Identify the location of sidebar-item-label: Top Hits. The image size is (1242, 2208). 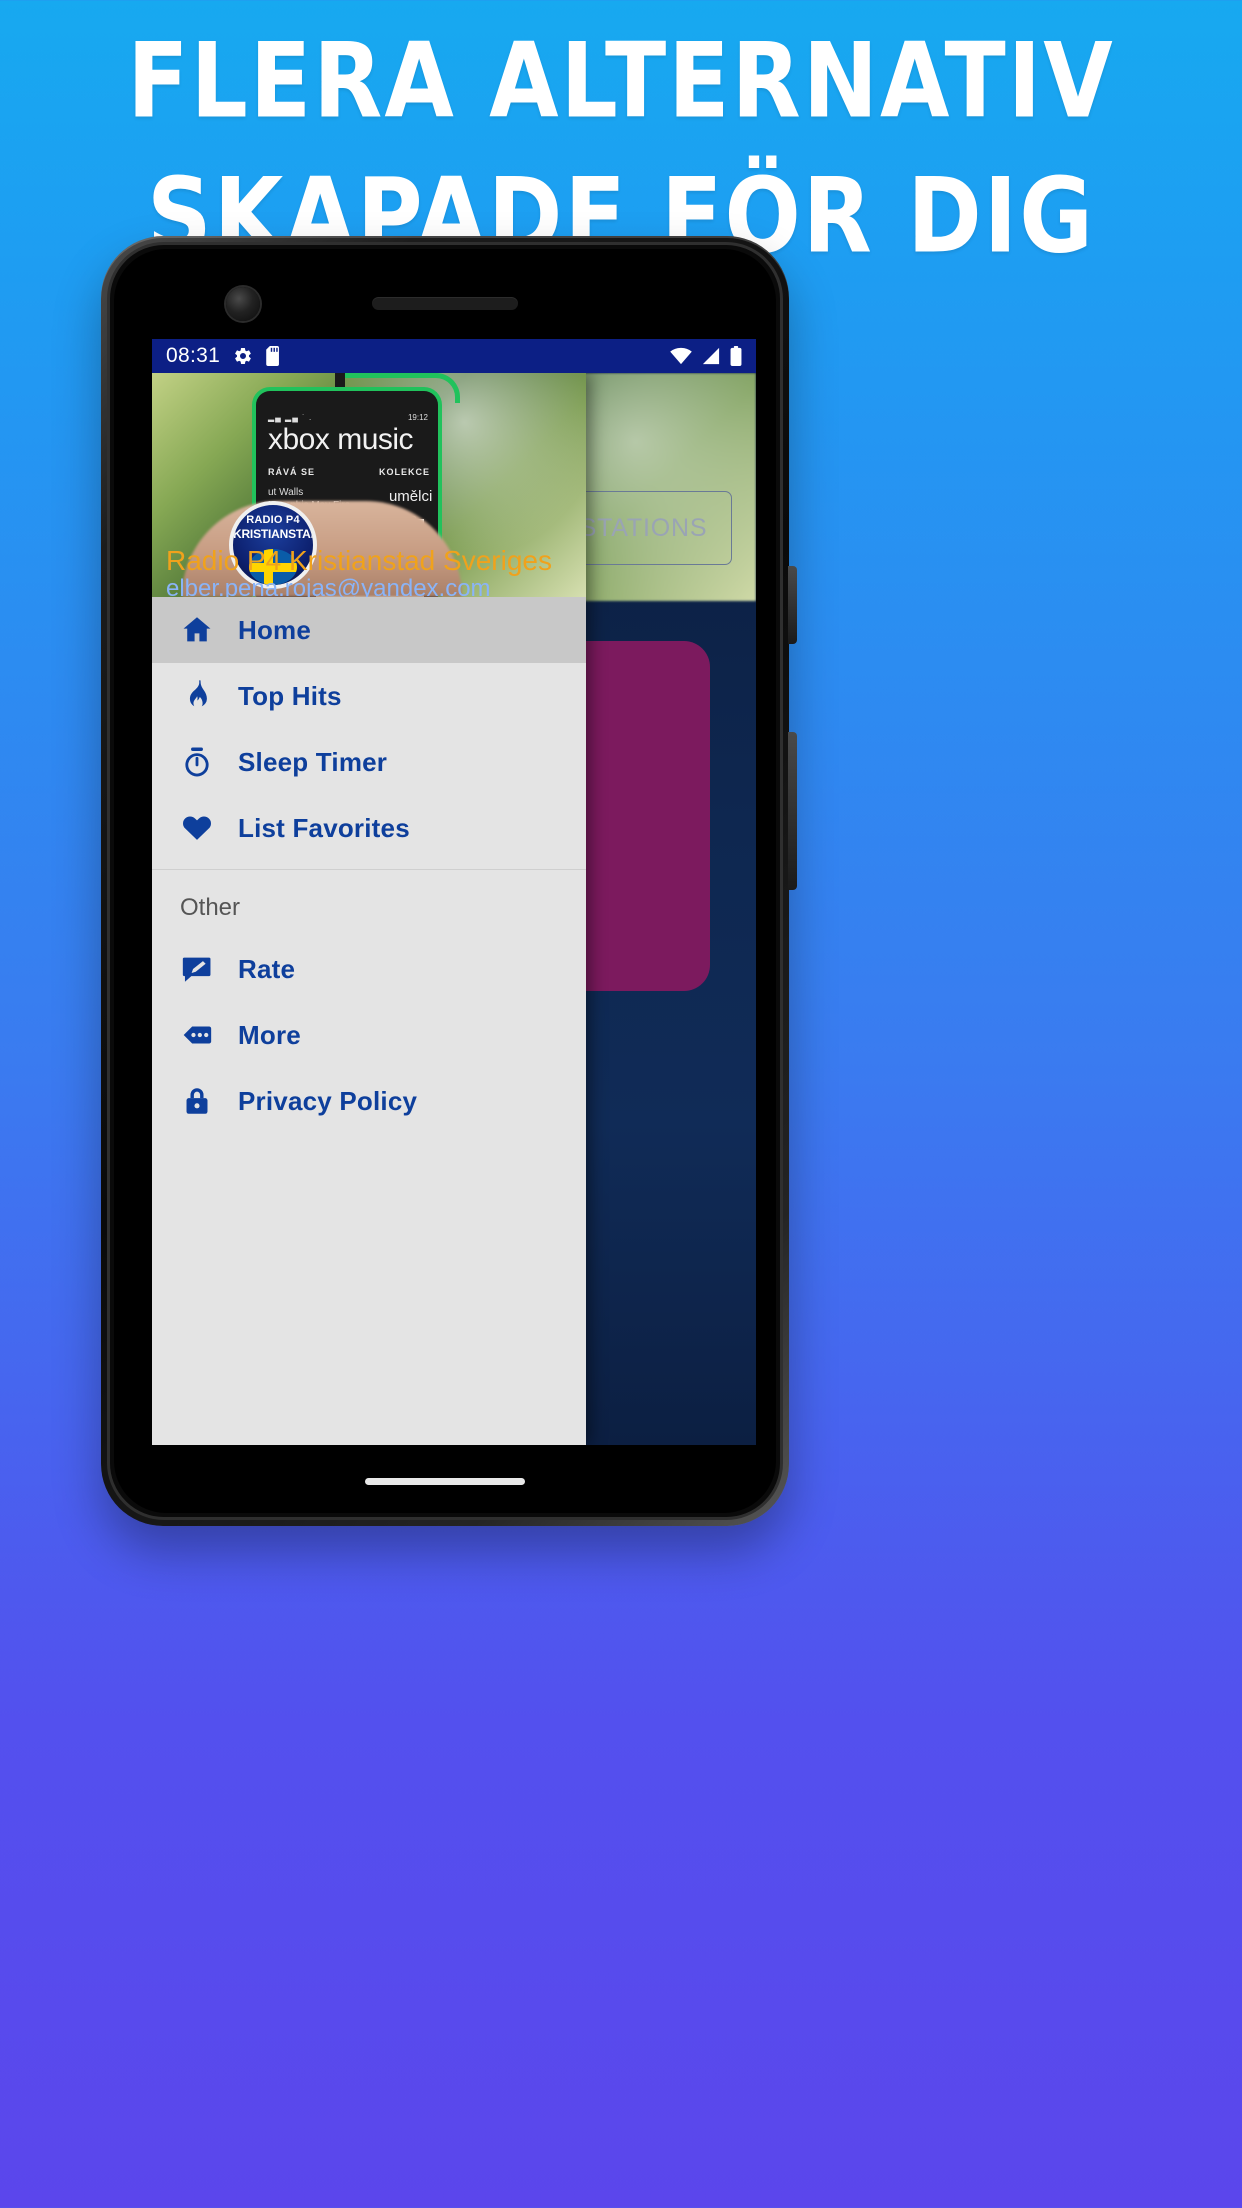
(290, 695).